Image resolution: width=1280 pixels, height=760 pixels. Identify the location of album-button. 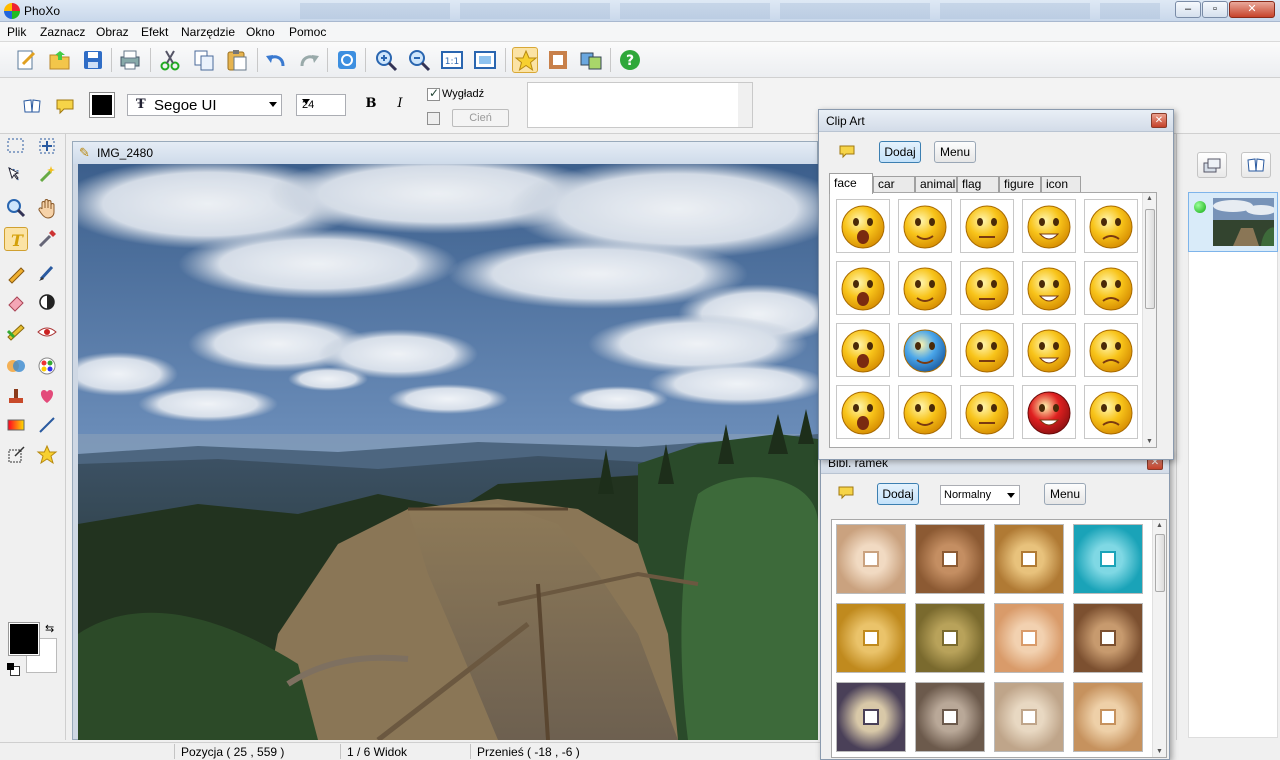
(1256, 165).